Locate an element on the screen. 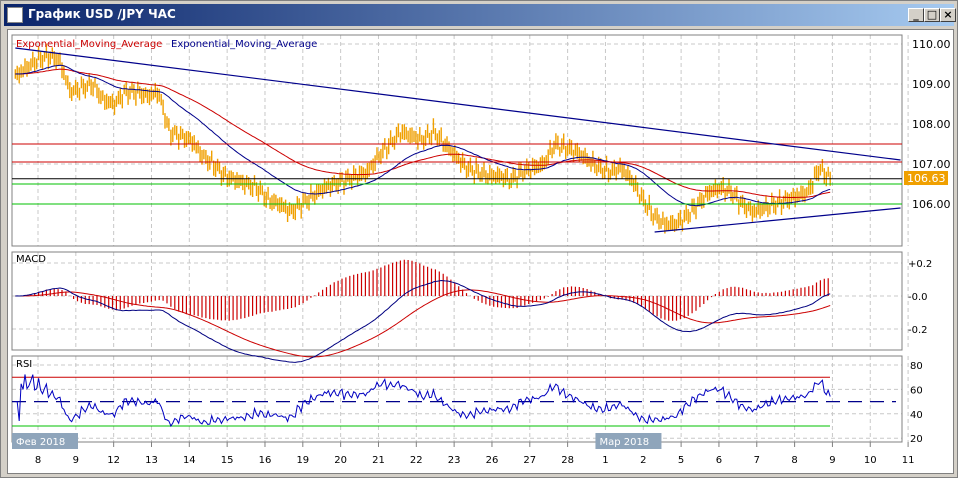 This screenshot has height=478, width=958. macd-tick-label: +0.2 is located at coordinates (920, 264).